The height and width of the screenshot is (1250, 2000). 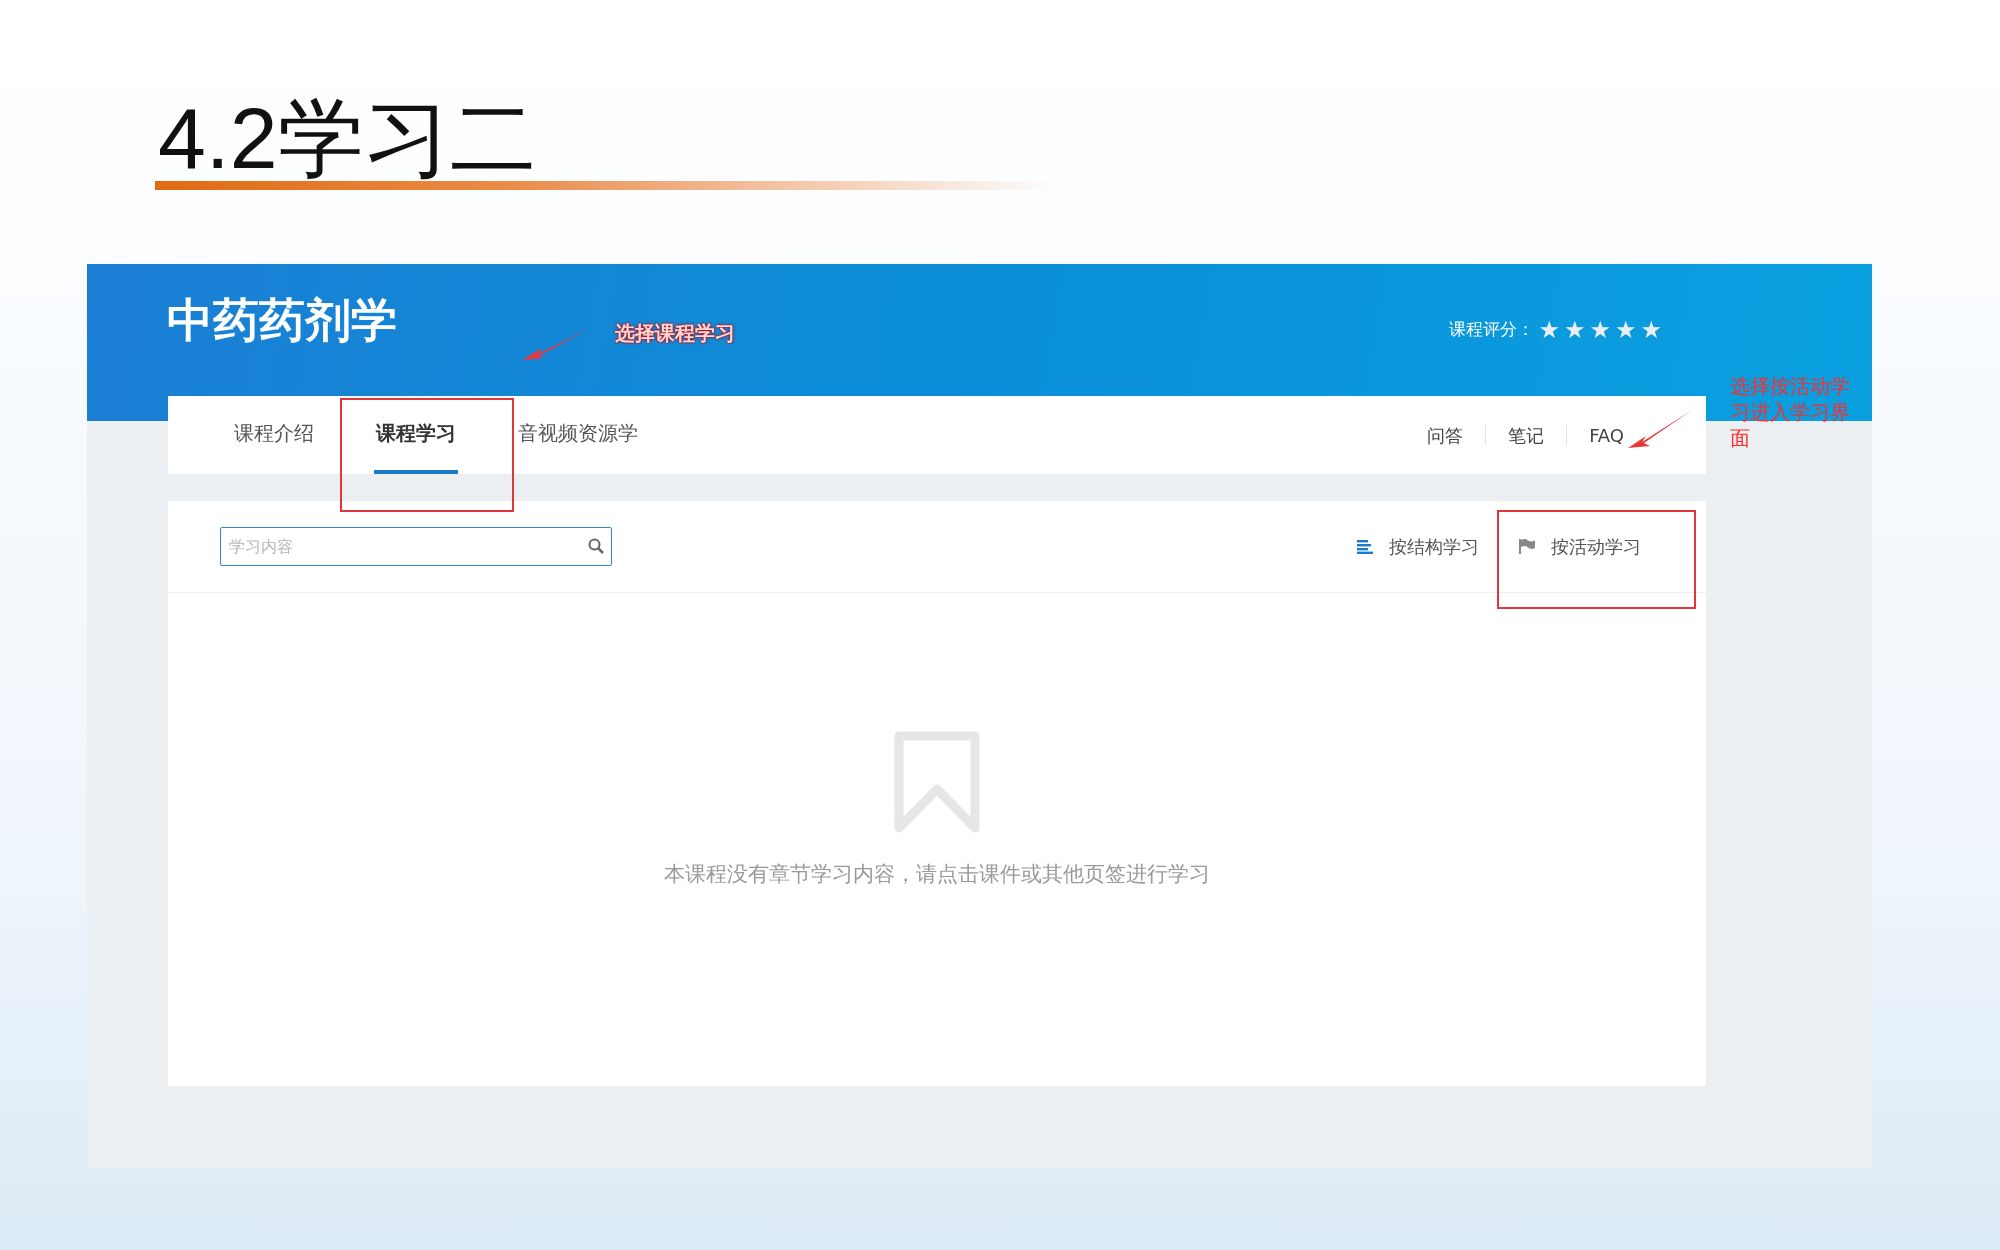 I want to click on annotation-note: 选择课程学习, so click(x=675, y=333).